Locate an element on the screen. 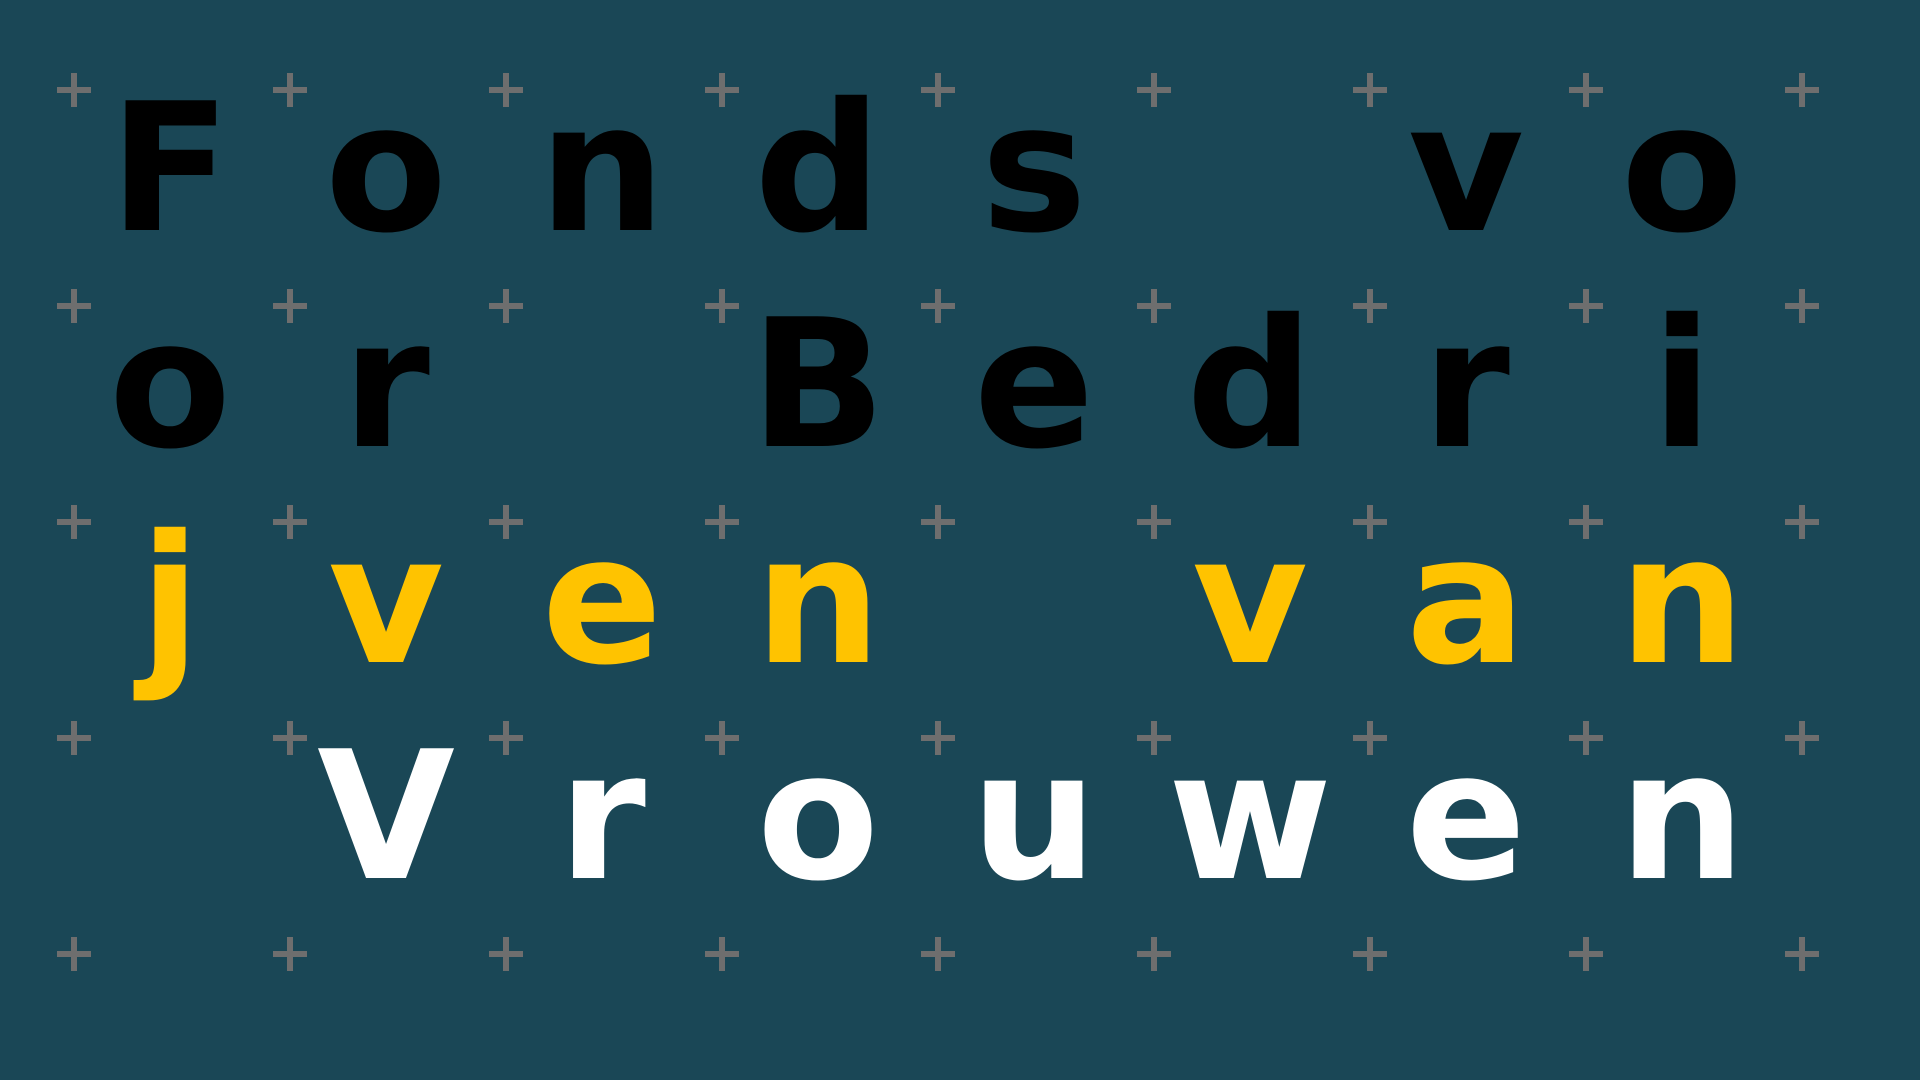 Image resolution: width=1920 pixels, height=1080 pixels. title-letter: F is located at coordinates (170, 168).